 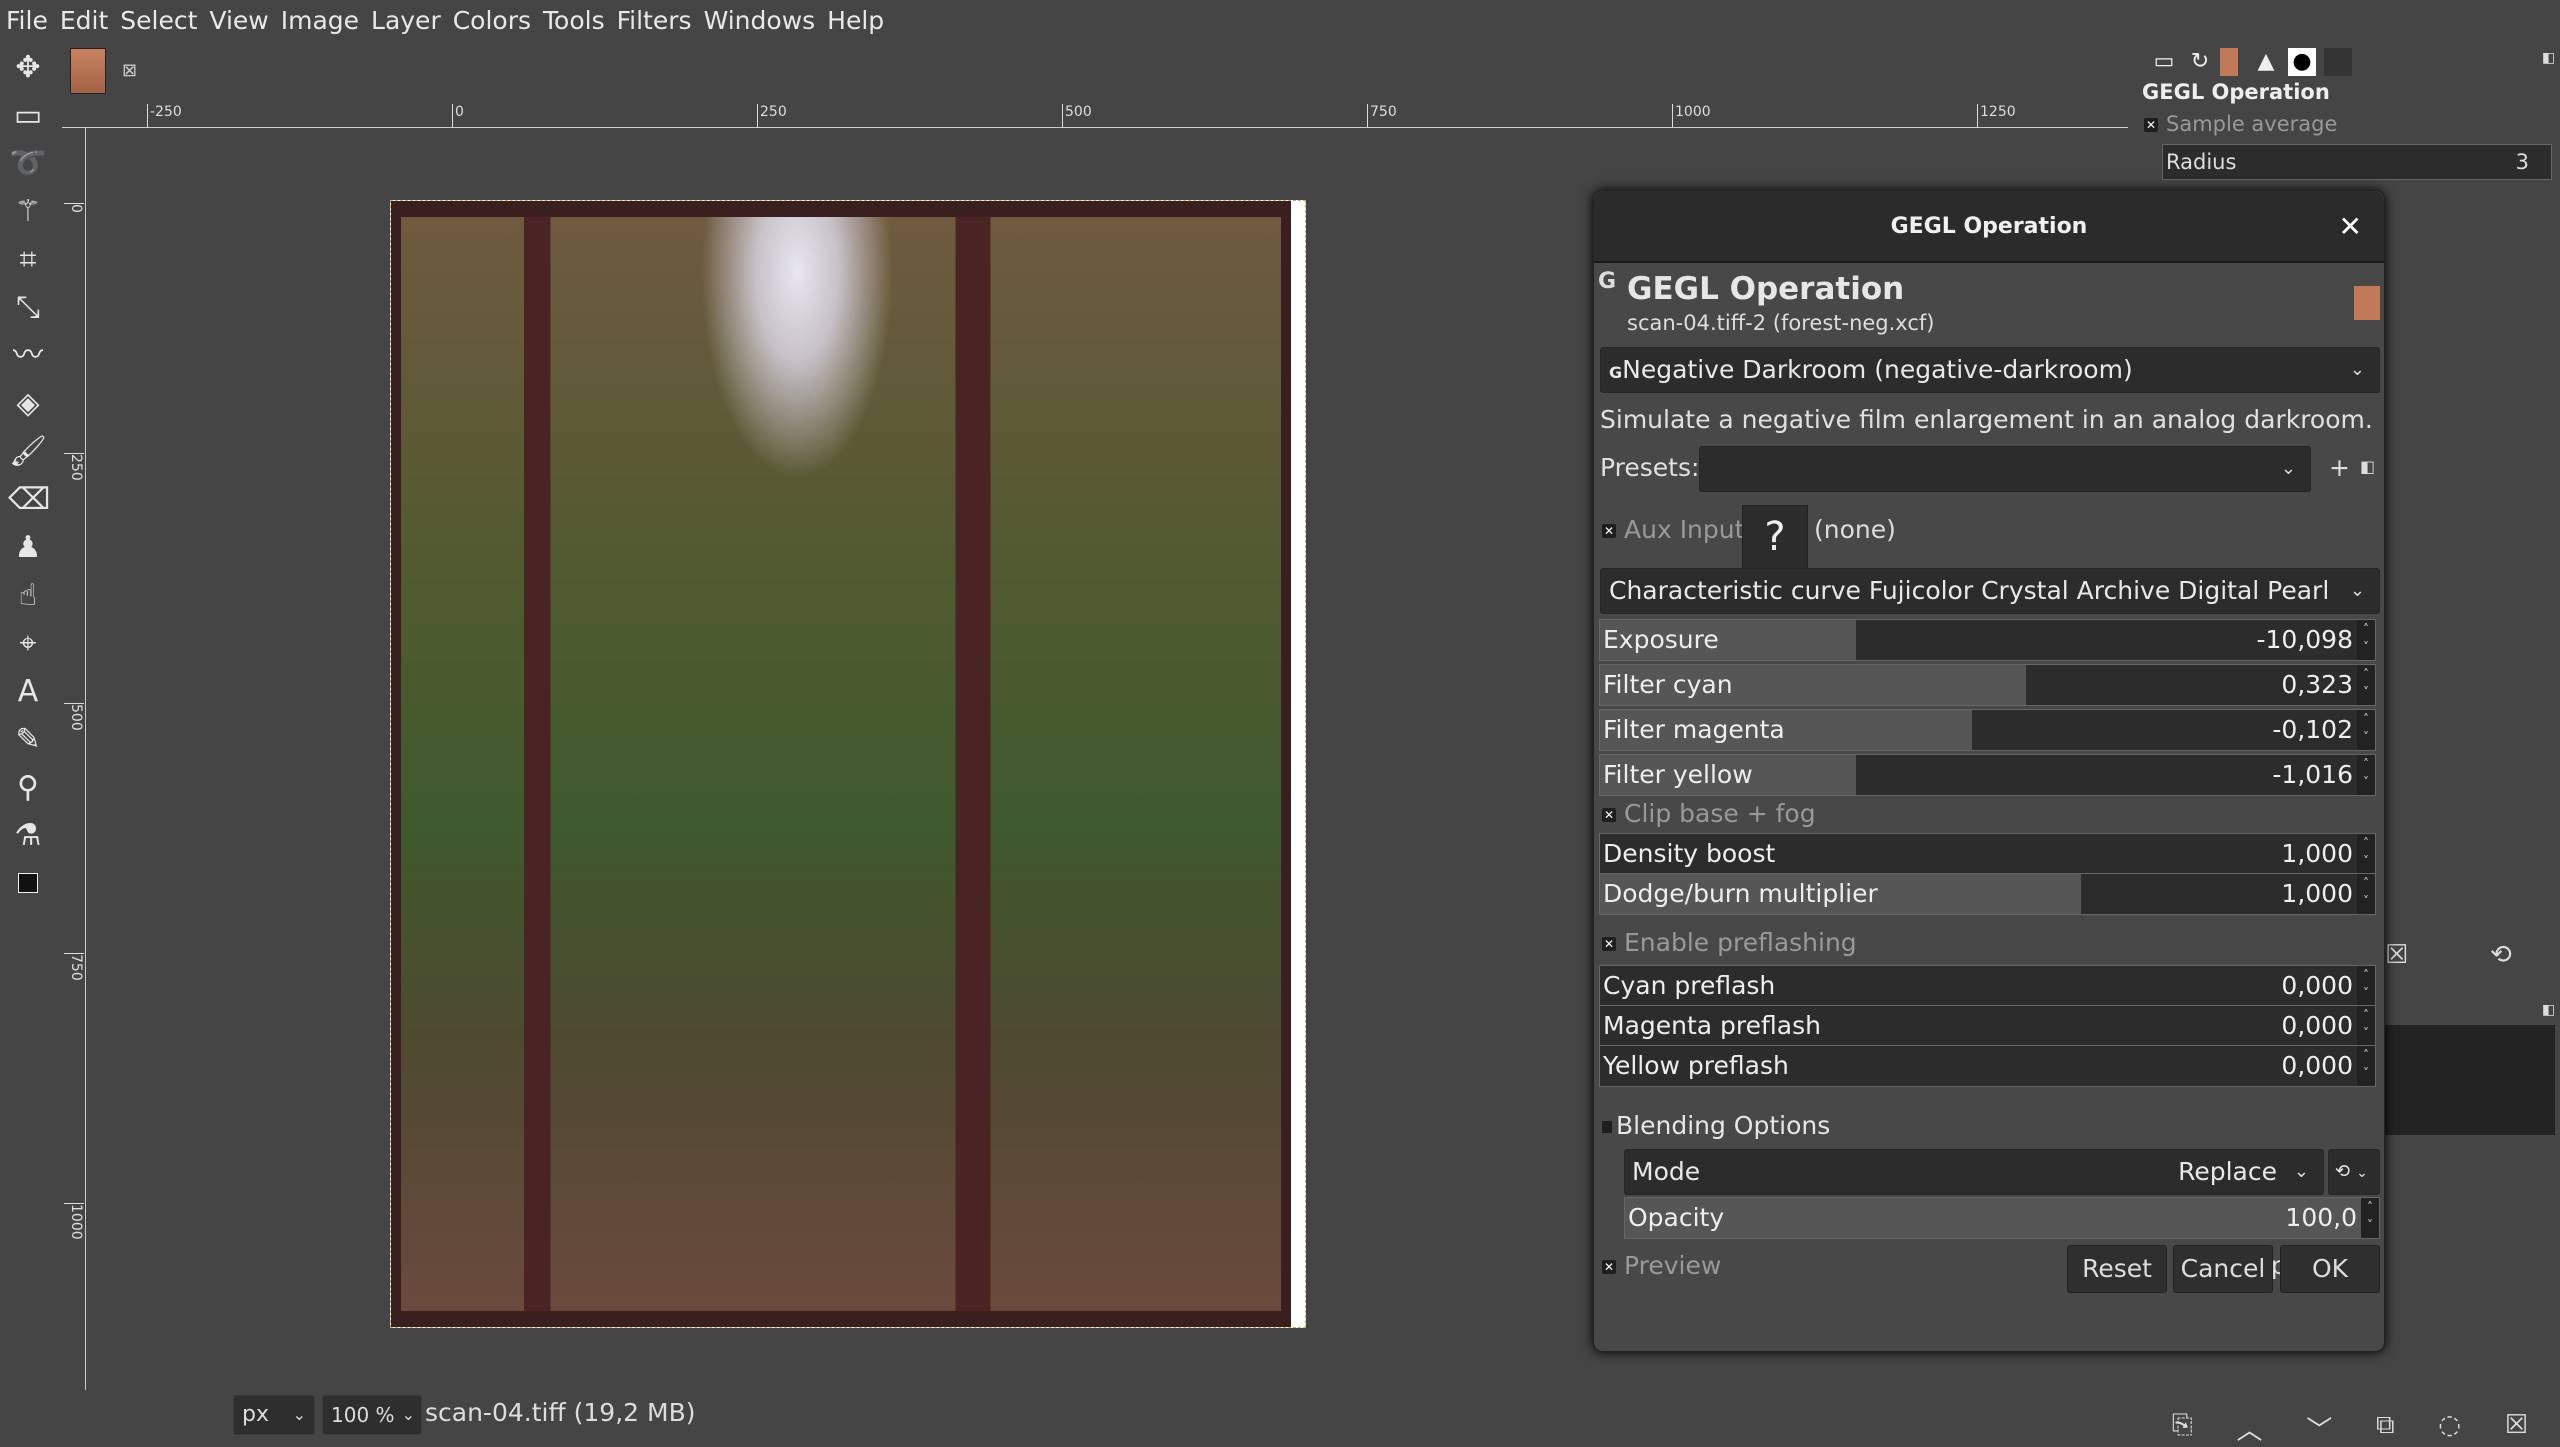 I want to click on paths-tab-icon: ▲, so click(x=2266, y=62).